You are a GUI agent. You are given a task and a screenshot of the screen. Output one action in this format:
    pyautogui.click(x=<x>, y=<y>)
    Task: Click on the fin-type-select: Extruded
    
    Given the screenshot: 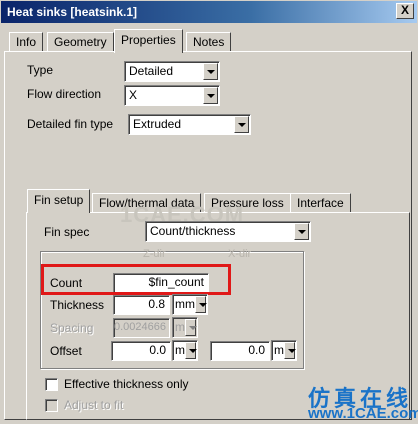 What is the action you would take?
    pyautogui.click(x=189, y=124)
    